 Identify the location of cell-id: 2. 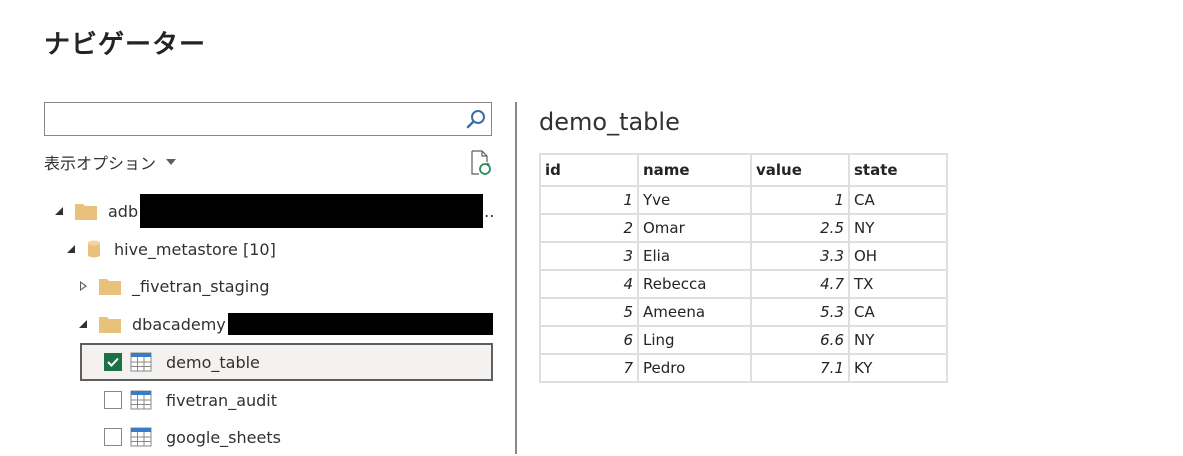
(589, 228).